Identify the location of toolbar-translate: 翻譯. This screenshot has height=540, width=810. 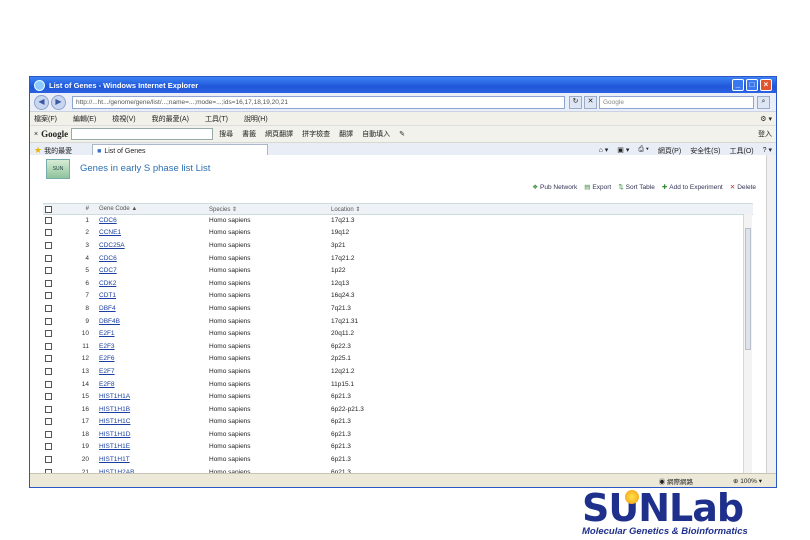
(346, 134).